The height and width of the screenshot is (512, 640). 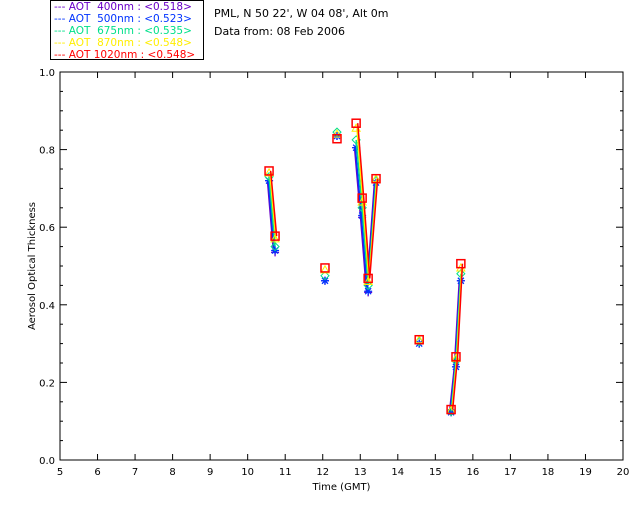 I want to click on site-info: PML, N 50 22', W 04 08', Alt 0m, so click(x=301, y=13).